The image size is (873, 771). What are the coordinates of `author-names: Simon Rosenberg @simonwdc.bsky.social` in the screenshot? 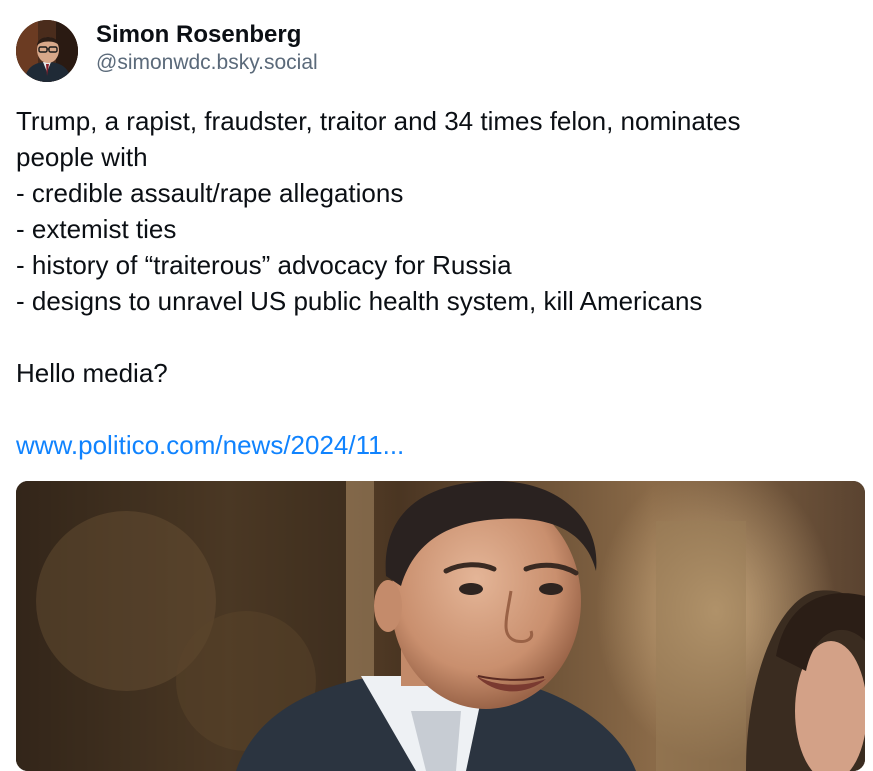 It's located at (207, 48).